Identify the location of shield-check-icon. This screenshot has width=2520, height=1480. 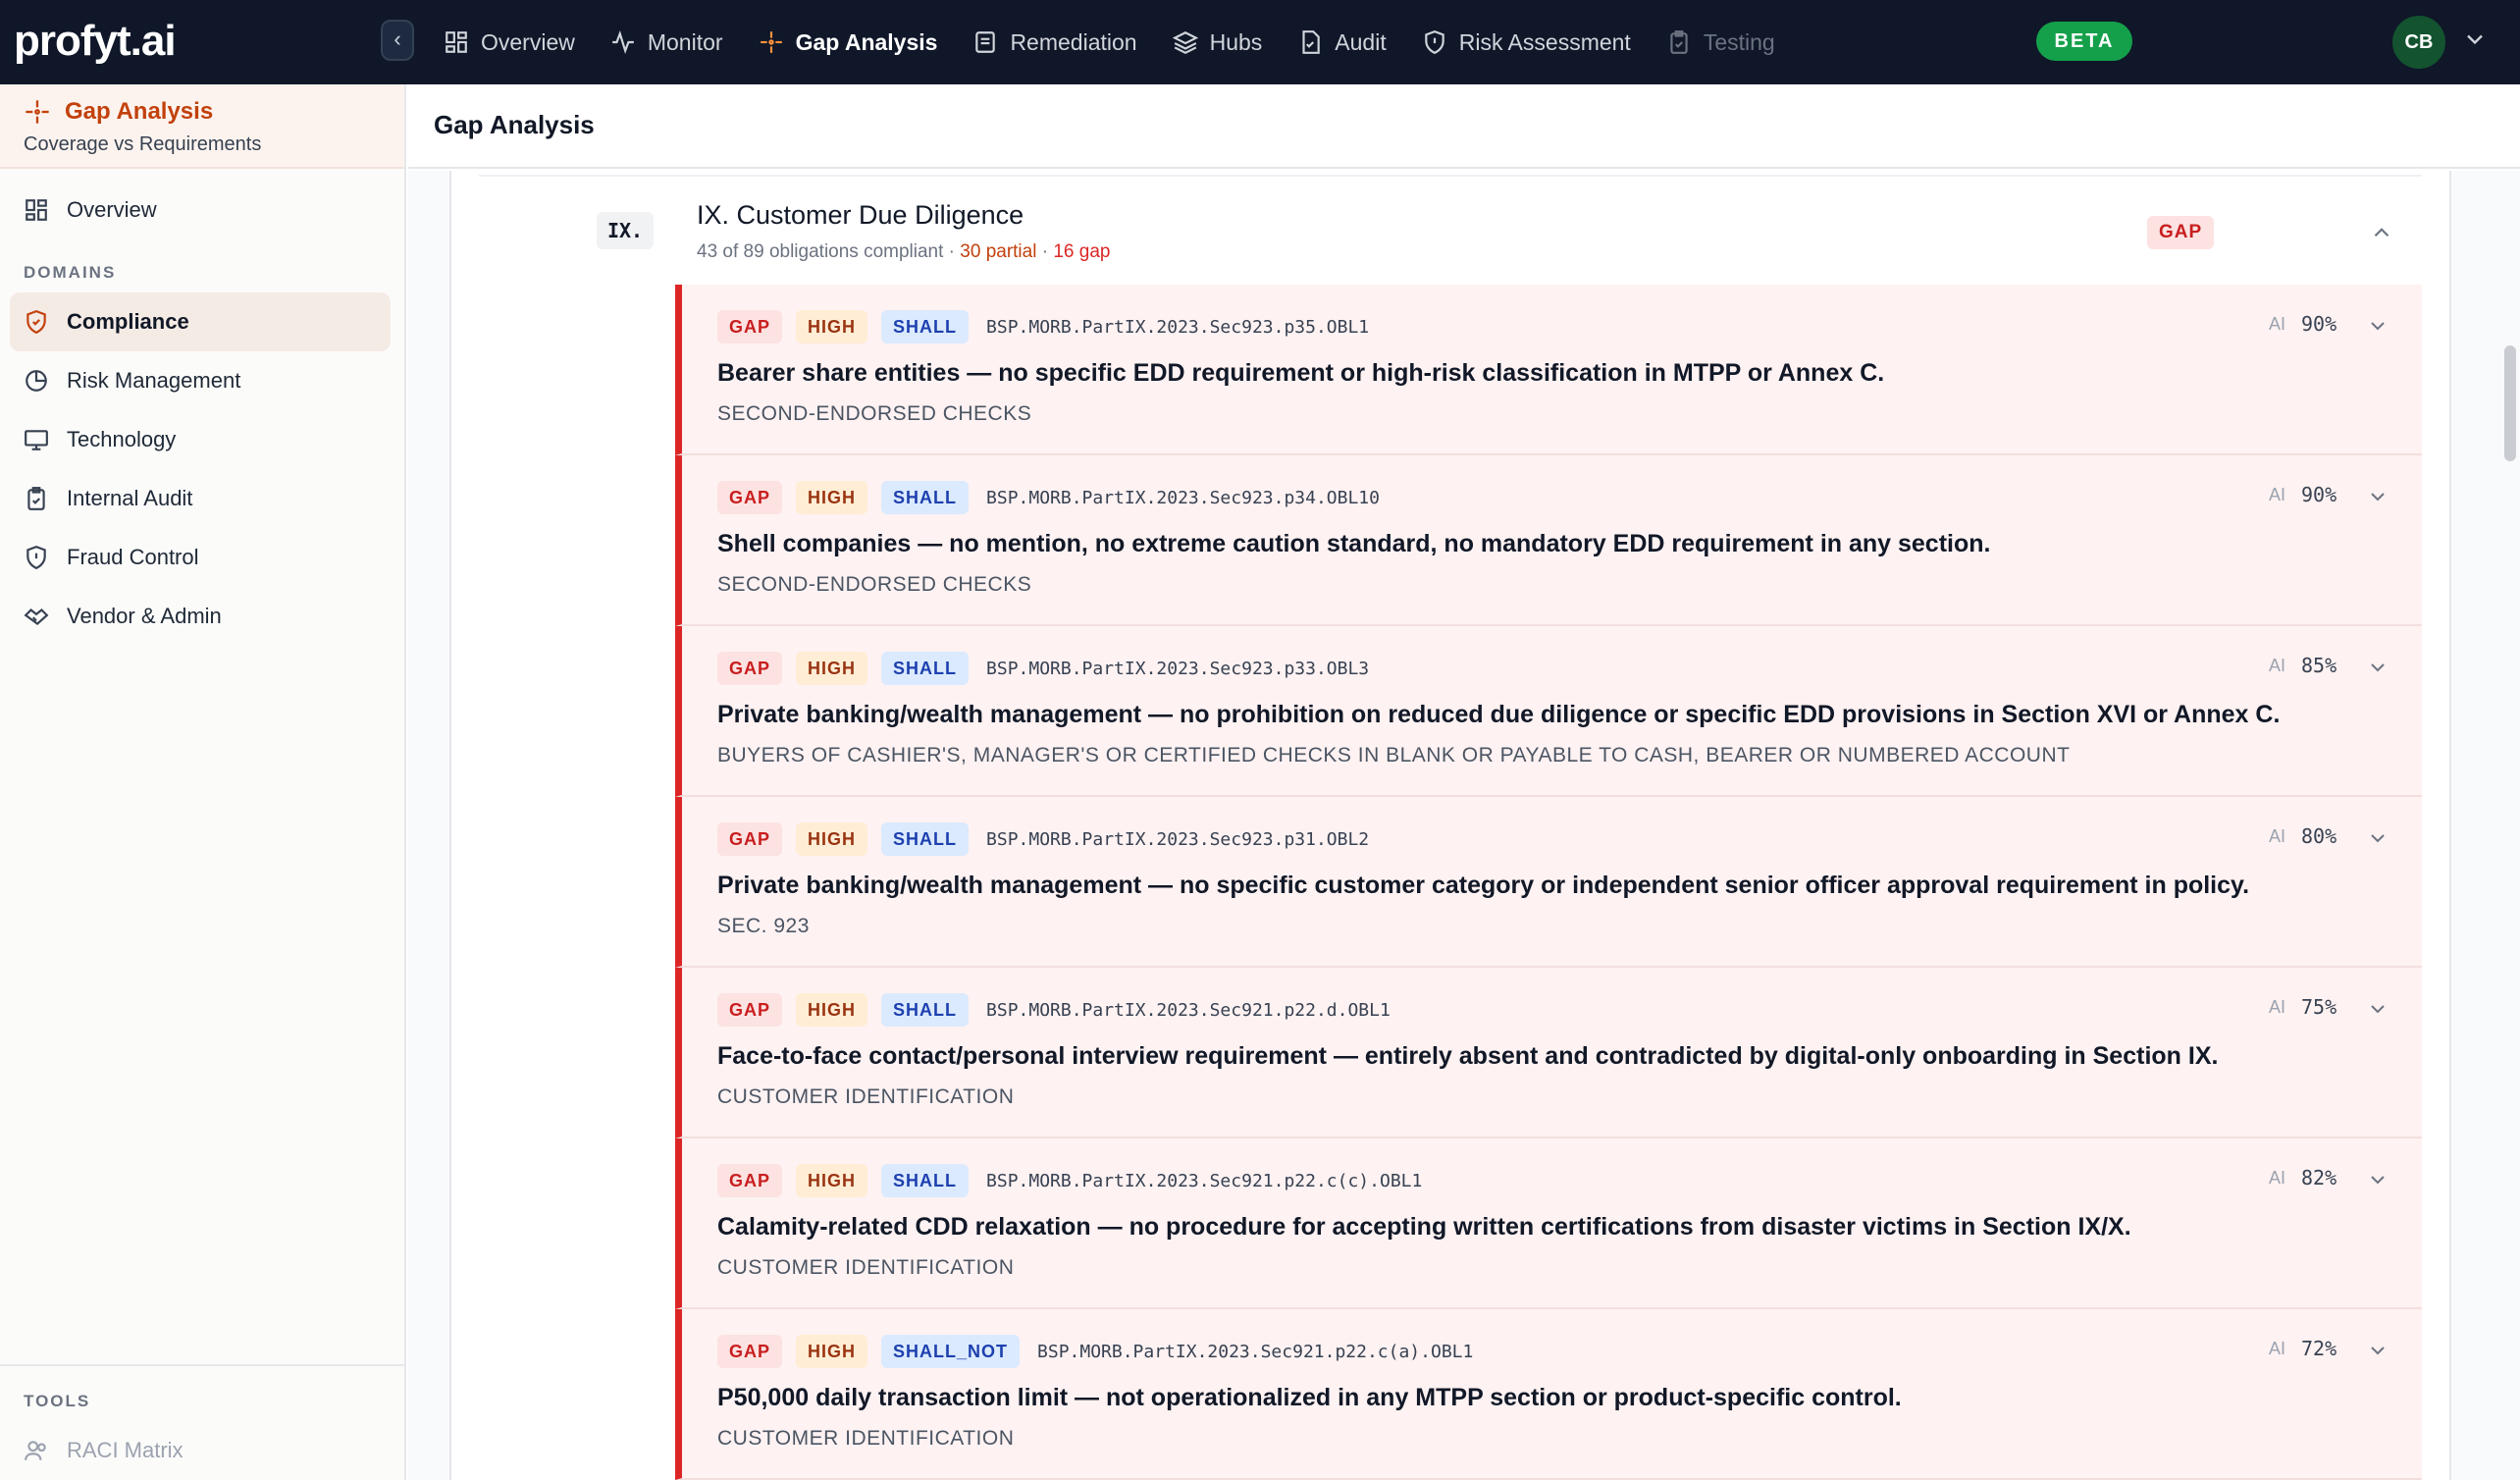
(36, 322).